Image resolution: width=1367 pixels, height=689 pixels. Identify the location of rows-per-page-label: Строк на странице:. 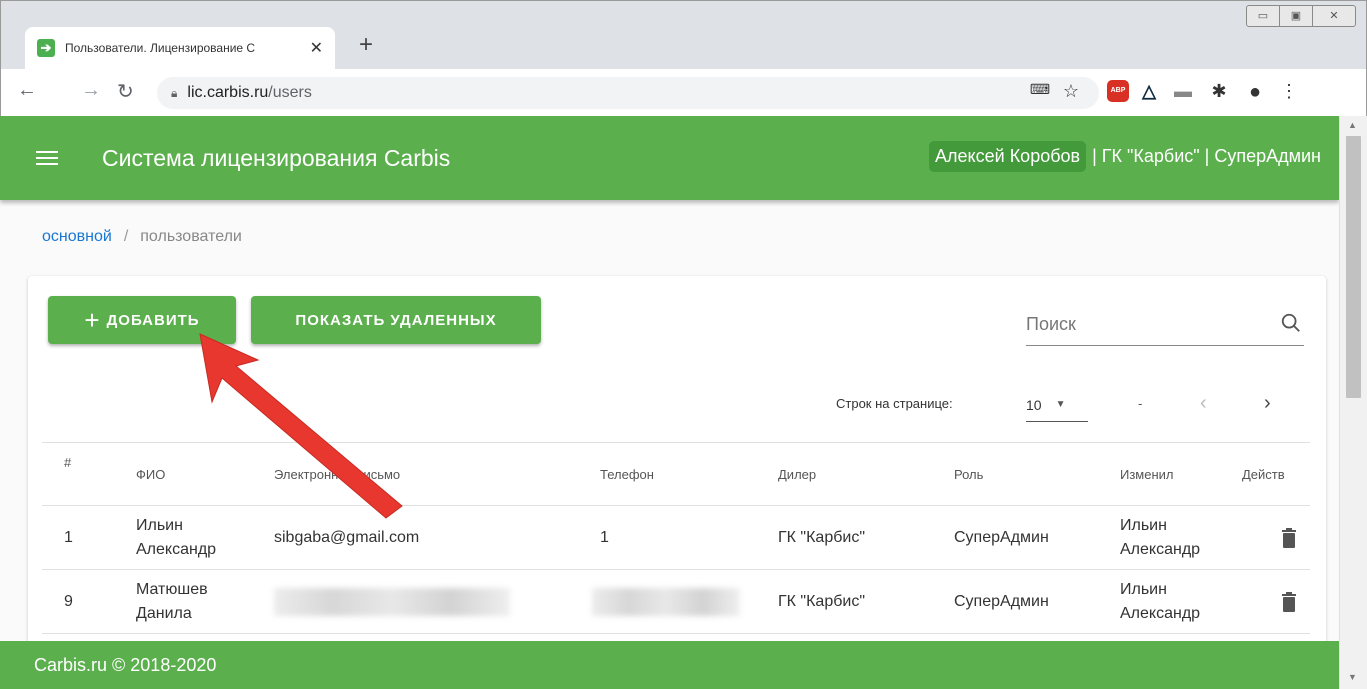
(894, 403).